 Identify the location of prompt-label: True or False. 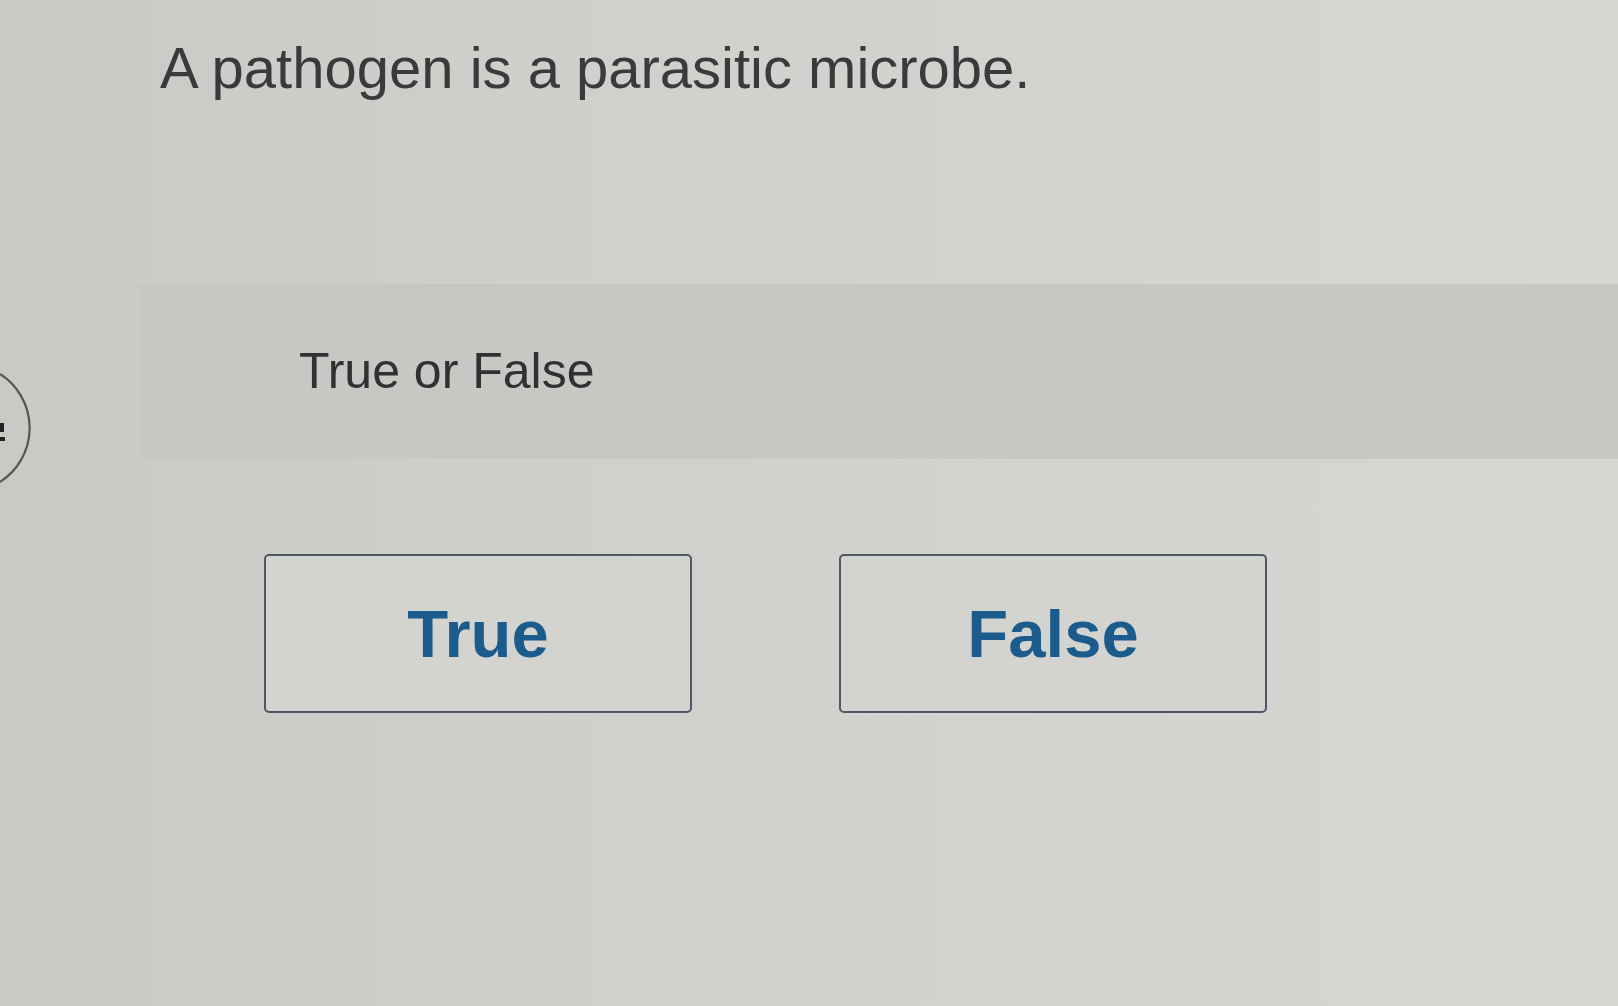
(447, 371).